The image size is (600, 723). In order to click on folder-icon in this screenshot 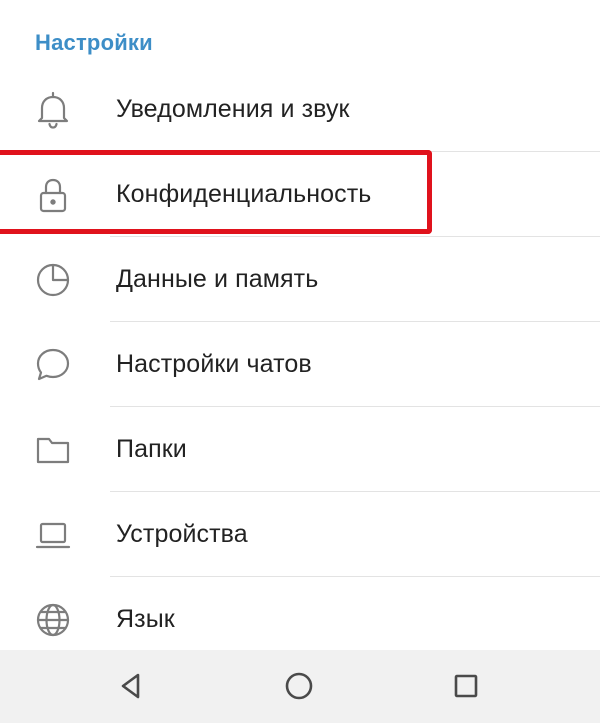, I will do `click(53, 450)`.